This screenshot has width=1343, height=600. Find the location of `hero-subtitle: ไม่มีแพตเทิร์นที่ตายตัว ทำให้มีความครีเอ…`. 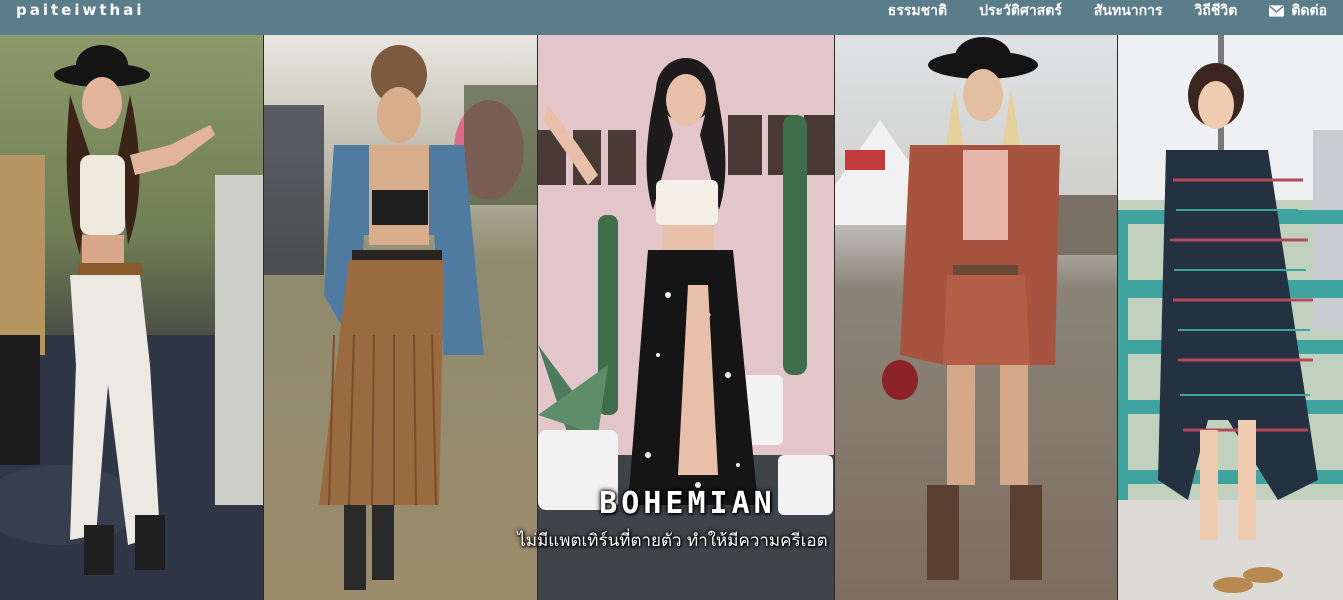

hero-subtitle: ไม่มีแพตเทิร์นที่ตายตัว ทำให้มีความครีเอ… is located at coordinates (672, 541).